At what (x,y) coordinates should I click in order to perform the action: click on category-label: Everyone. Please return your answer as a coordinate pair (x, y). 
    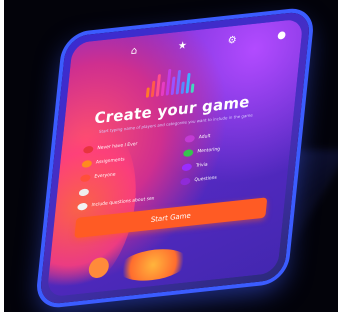
    Looking at the image, I should click on (105, 176).